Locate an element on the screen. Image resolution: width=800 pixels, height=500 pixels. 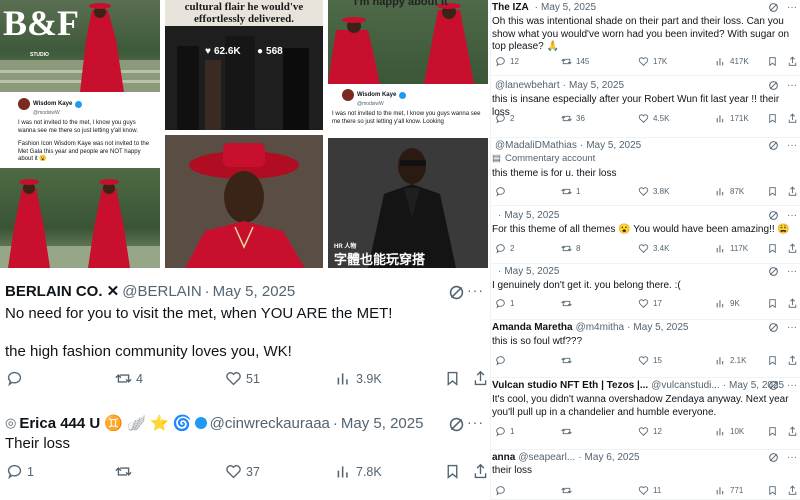
like-button: 11 is located at coordinates (649, 490).